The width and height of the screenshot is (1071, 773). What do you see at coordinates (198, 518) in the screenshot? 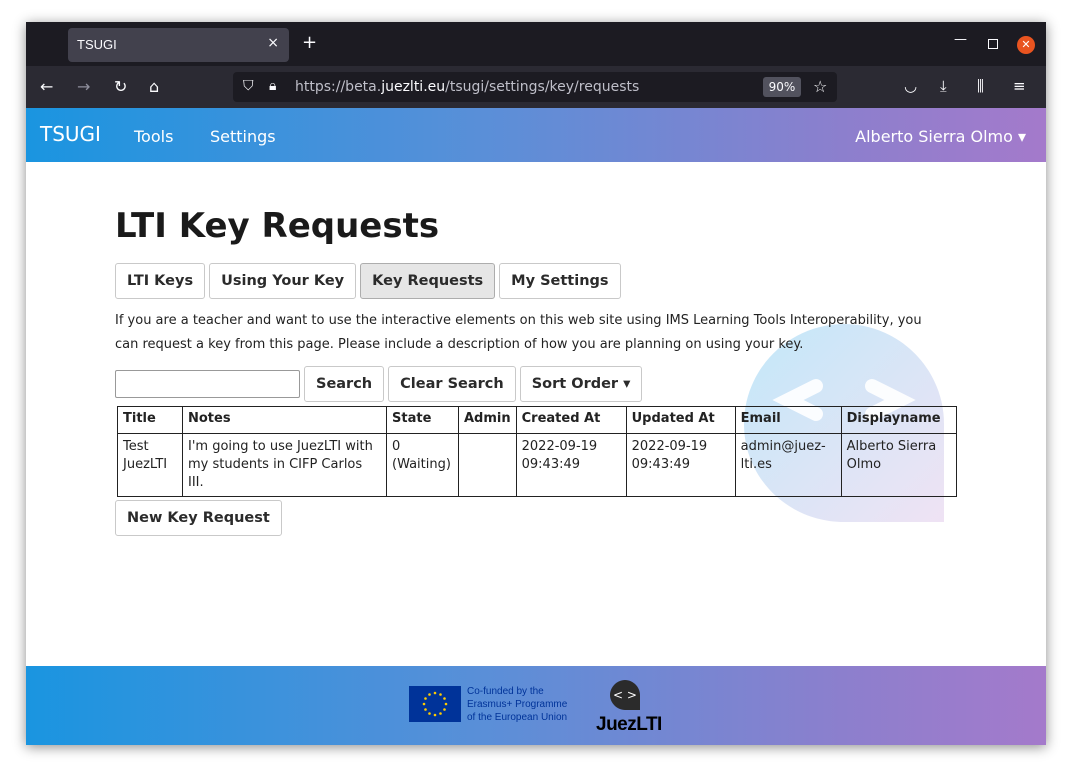
I see `new-key-request-button: New Key Request` at bounding box center [198, 518].